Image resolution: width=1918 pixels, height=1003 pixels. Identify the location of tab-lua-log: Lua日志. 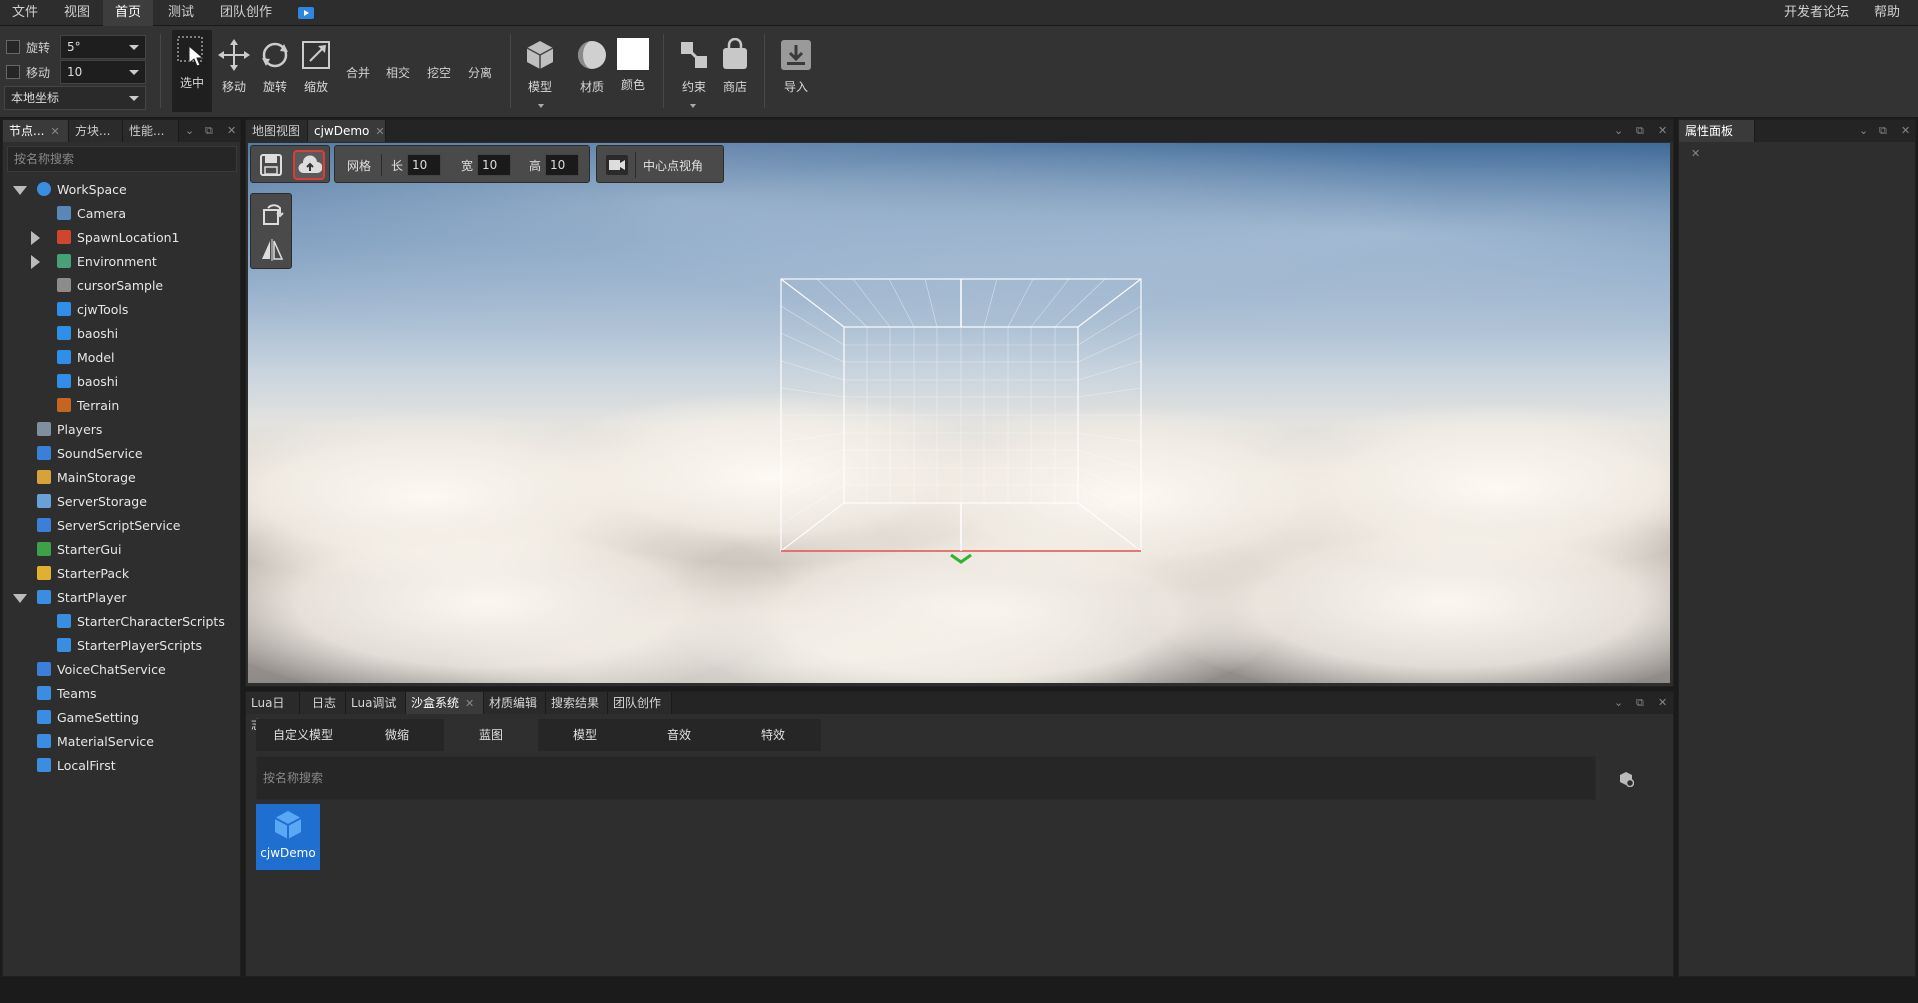
(273, 712).